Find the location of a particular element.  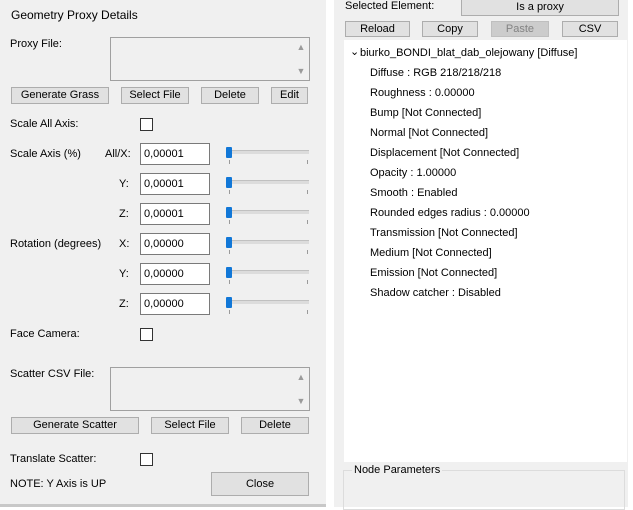

tree-item: Shadow catcher : Disabled is located at coordinates (435, 293).